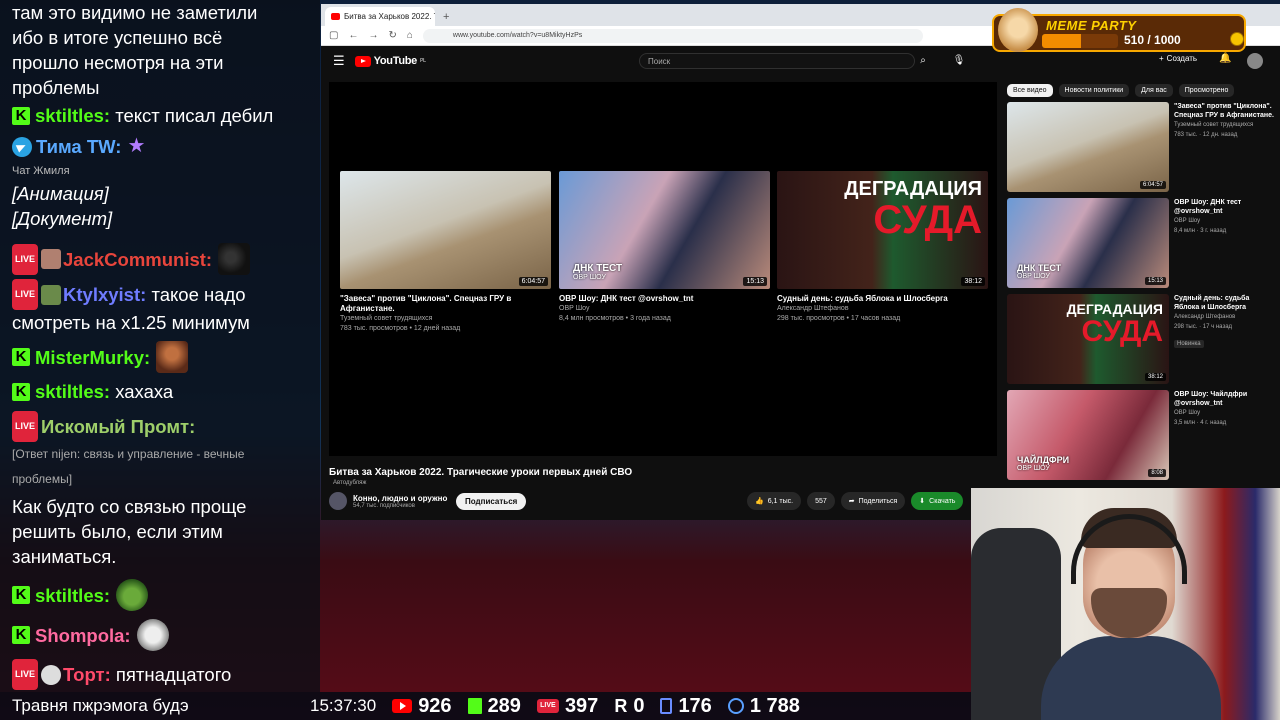 The width and height of the screenshot is (1280, 720). I want to click on channel-name: Конно, людно и оружно, so click(400, 498).